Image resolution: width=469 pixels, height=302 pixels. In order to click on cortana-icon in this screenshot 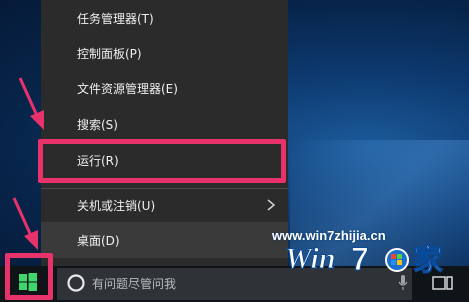, I will do `click(76, 283)`.